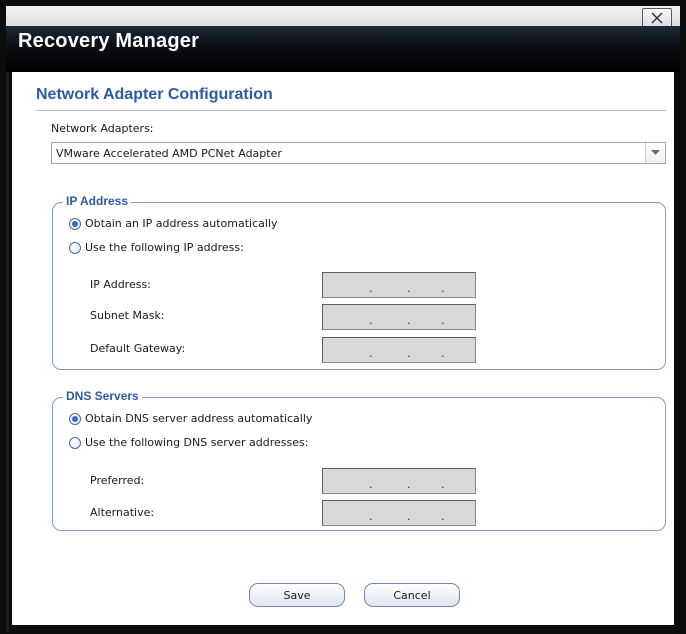 This screenshot has height=634, width=686. I want to click on ip-manual-radio, so click(75, 247).